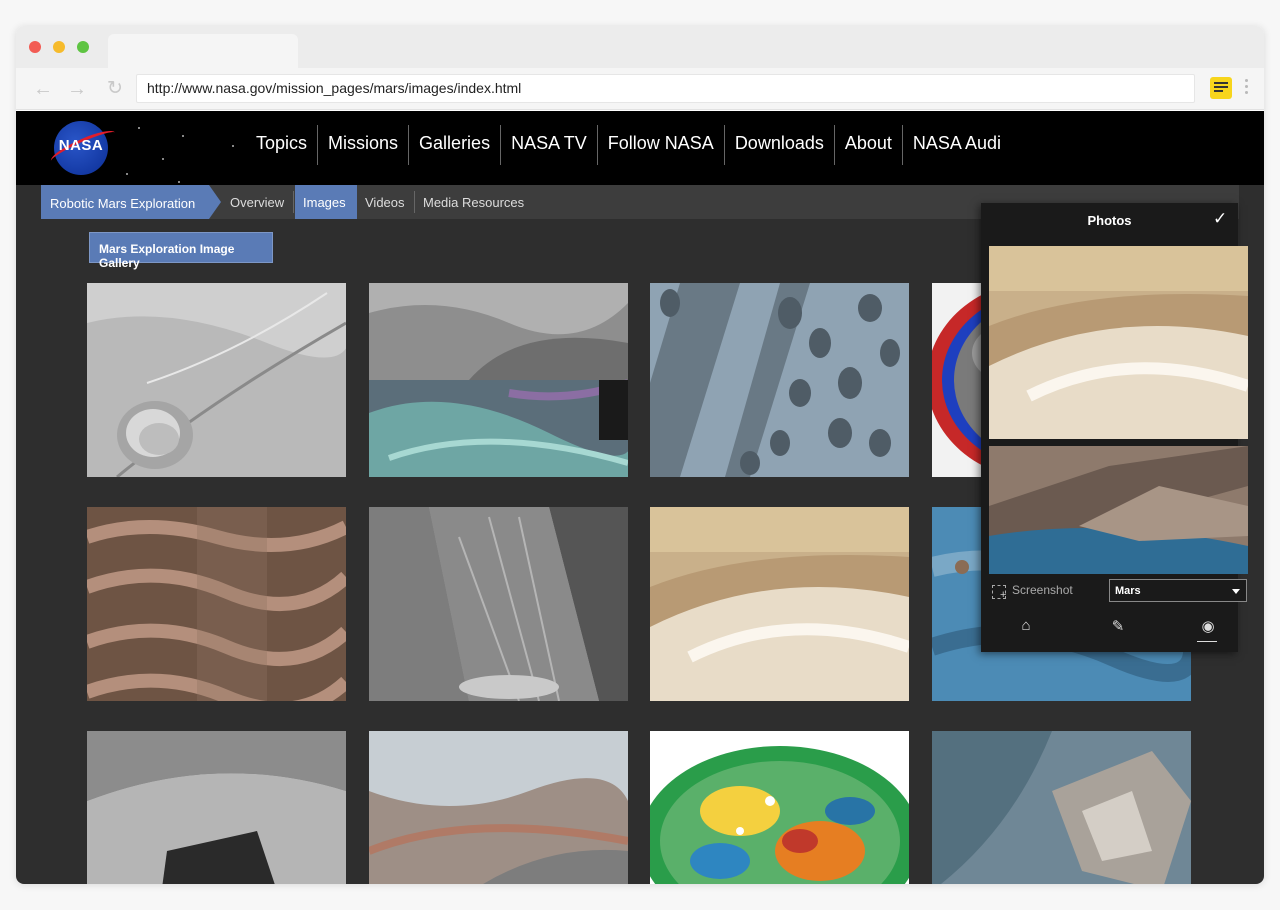 The image size is (1280, 910). What do you see at coordinates (1208, 629) in the screenshot?
I see `camera-icon: ◉` at bounding box center [1208, 629].